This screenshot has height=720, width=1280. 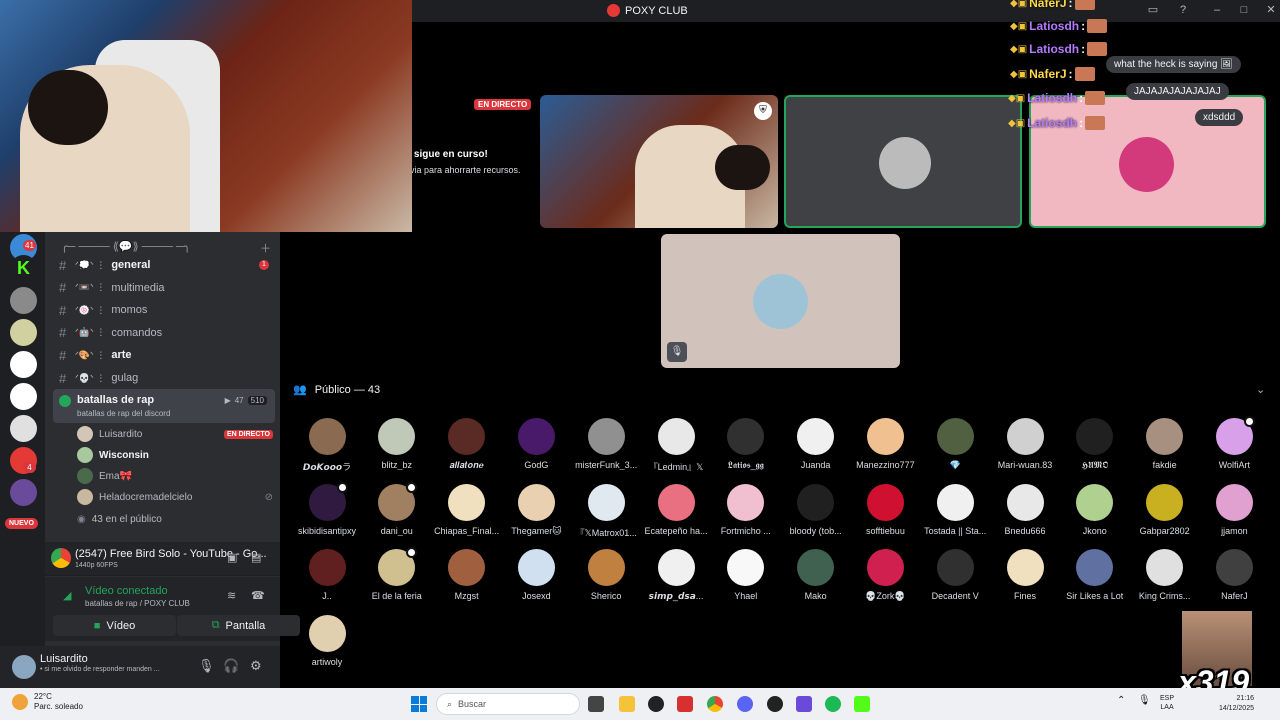 I want to click on audience-member: Juanda, so click(x=816, y=444).